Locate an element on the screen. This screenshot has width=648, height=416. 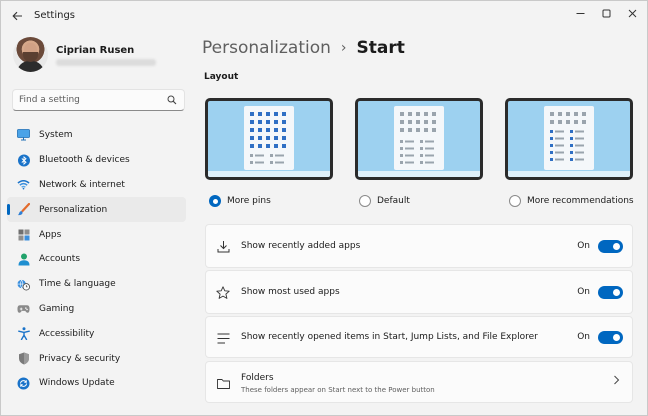
wifi-icon is located at coordinates (23, 184).